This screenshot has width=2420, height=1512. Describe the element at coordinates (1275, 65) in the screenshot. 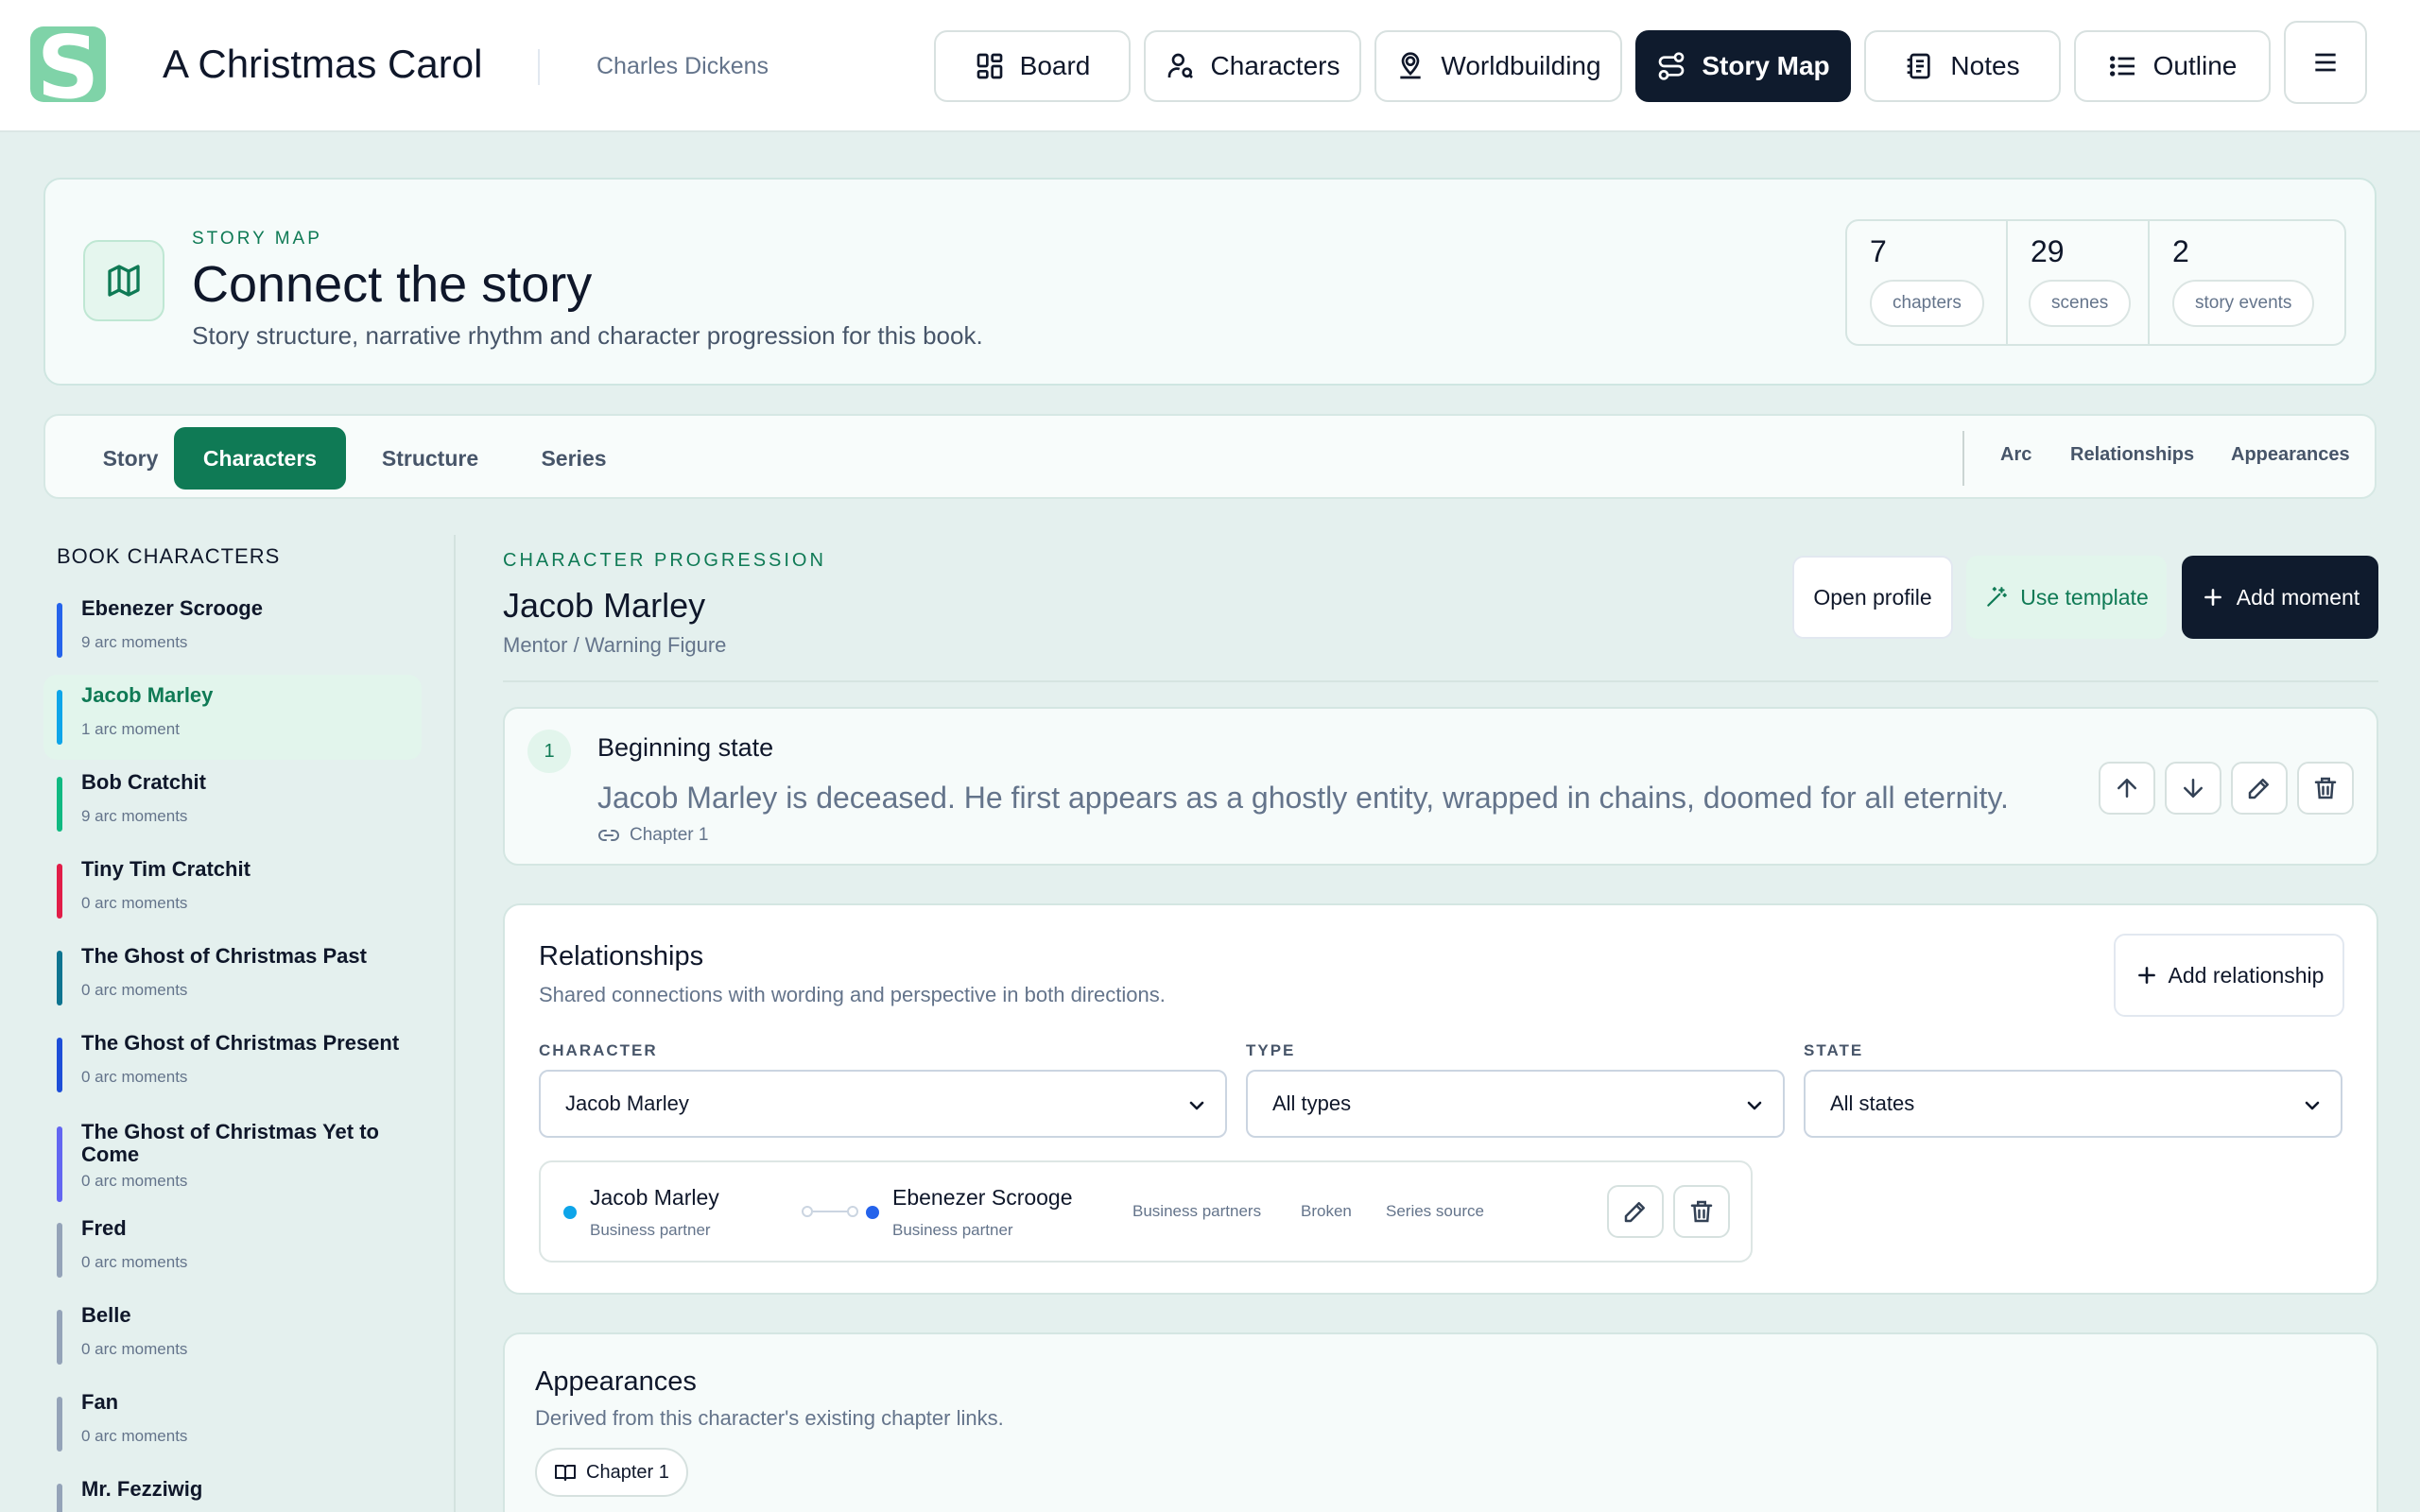

I see `nav-characters-label: Characters` at that location.